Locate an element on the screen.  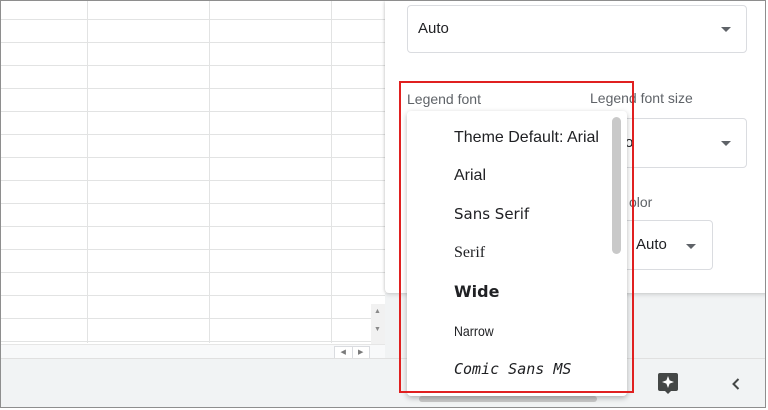
chevron-left-icon is located at coordinates (736, 384).